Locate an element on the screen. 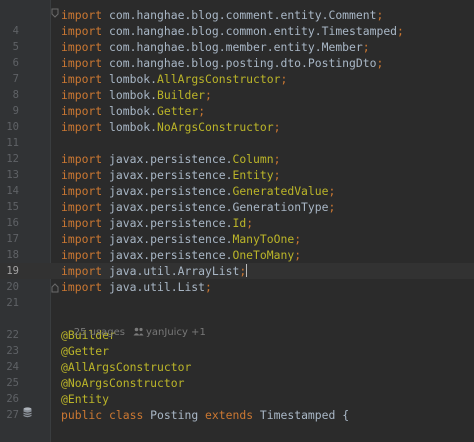  code-token: @Entity is located at coordinates (85, 399).